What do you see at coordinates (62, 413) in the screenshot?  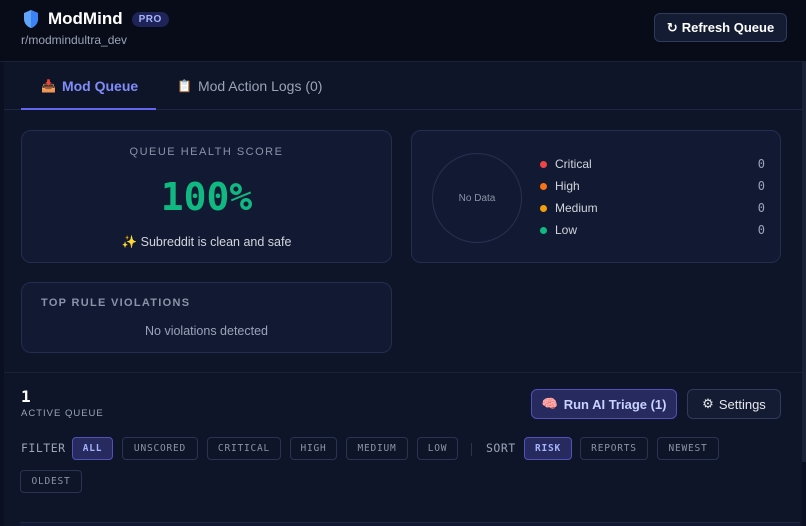 I see `active-queue-label: ACTIVE QUEUE` at bounding box center [62, 413].